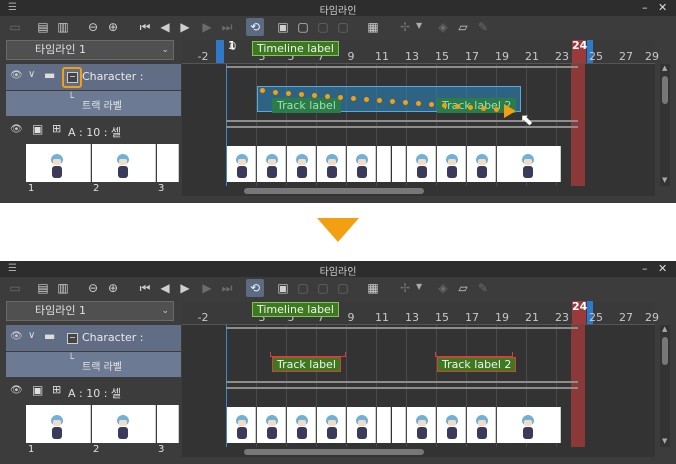  I want to click on tick-label: 23, so click(562, 317).